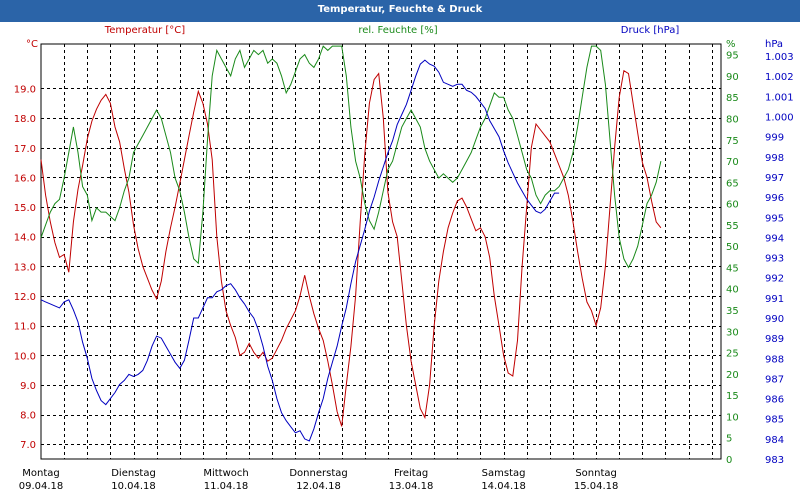 The height and width of the screenshot is (500, 800). What do you see at coordinates (774, 158) in the screenshot?
I see `pressure-tick-label: 998` at bounding box center [774, 158].